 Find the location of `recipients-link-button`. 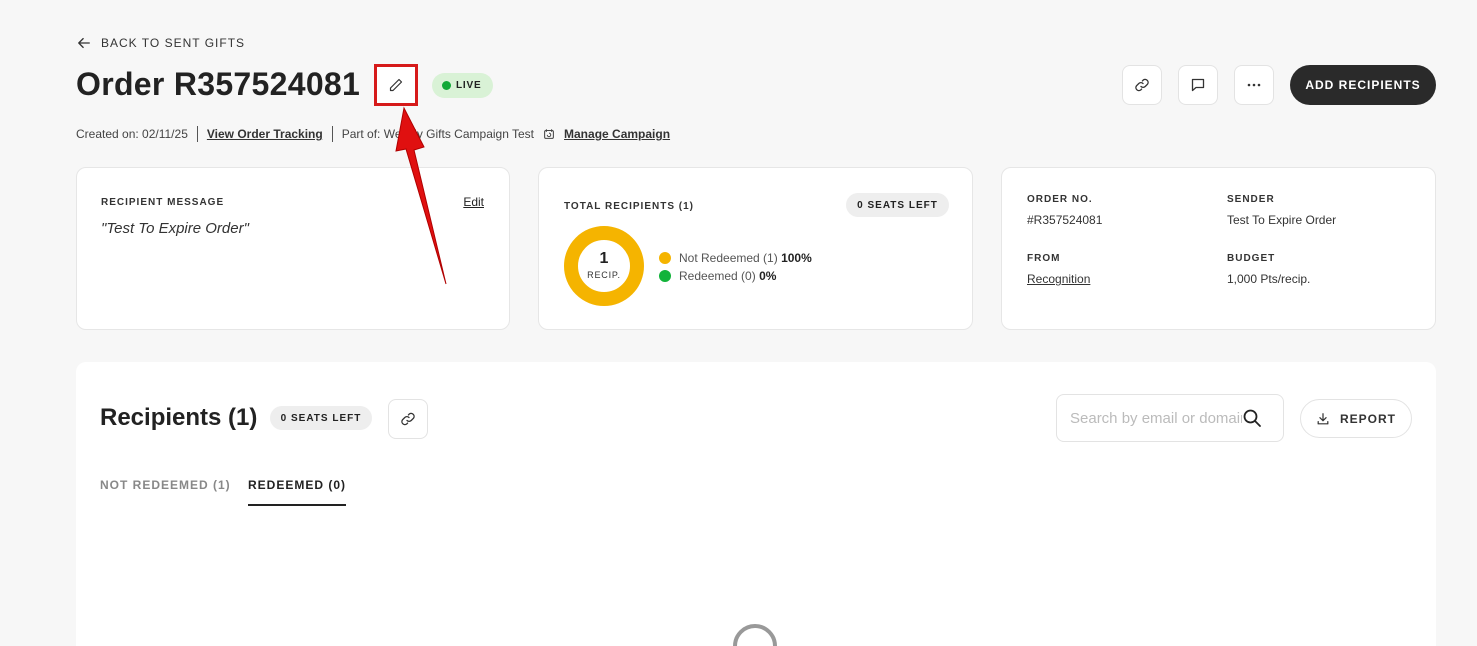

recipients-link-button is located at coordinates (408, 419).